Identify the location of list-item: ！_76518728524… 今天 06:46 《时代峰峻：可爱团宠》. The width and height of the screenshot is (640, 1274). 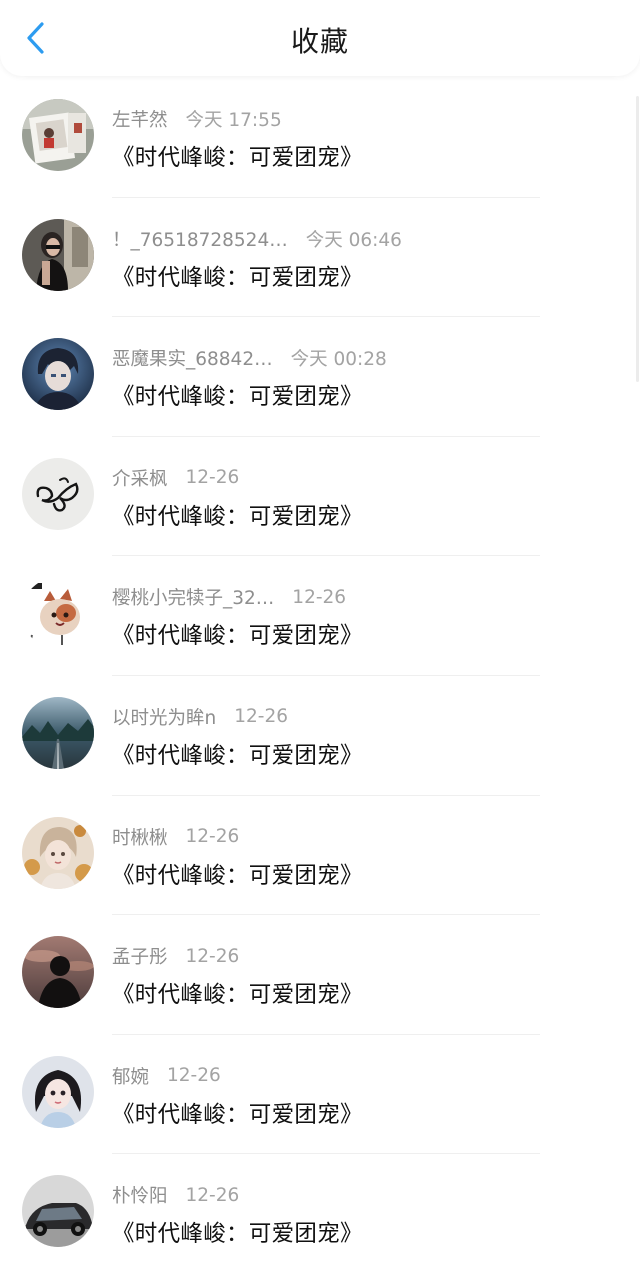
(320, 258).